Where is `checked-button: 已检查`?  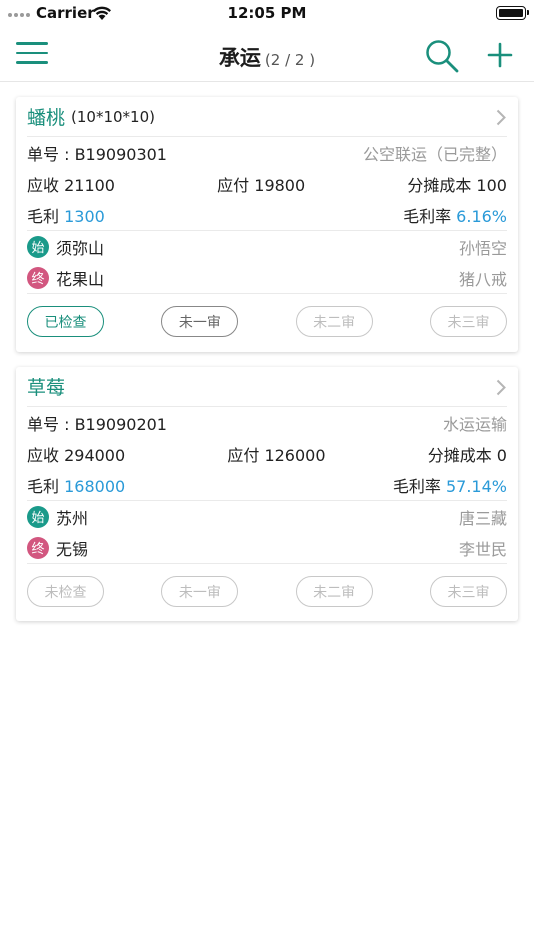 checked-button: 已检查 is located at coordinates (65, 321).